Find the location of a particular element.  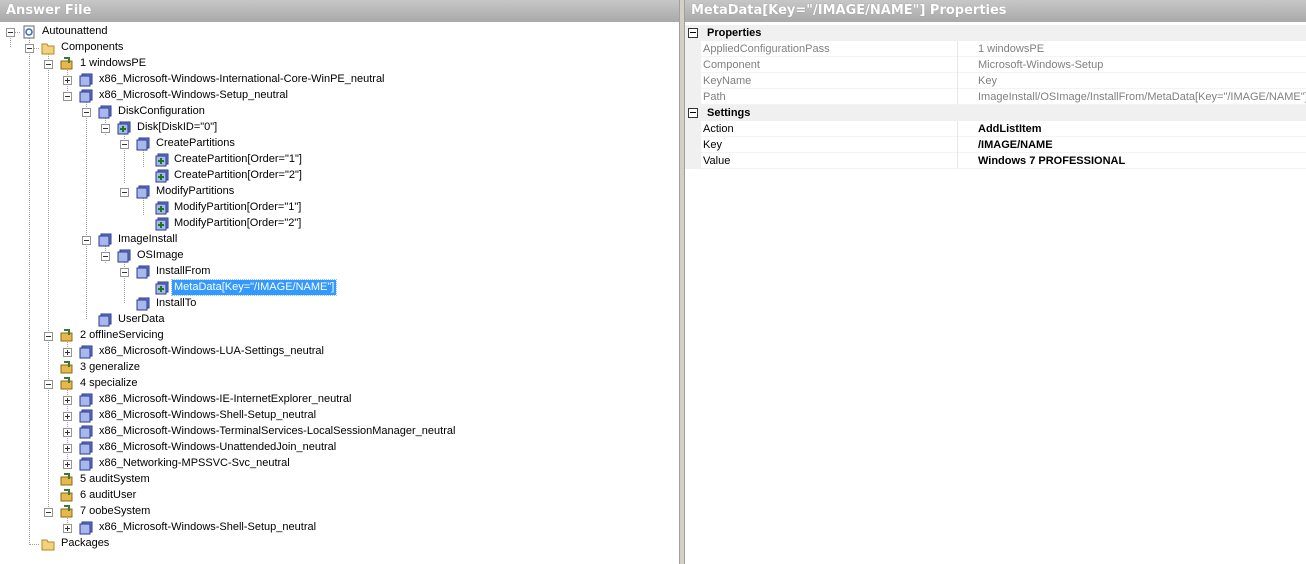

category-properties: Properties is located at coordinates (995, 33).